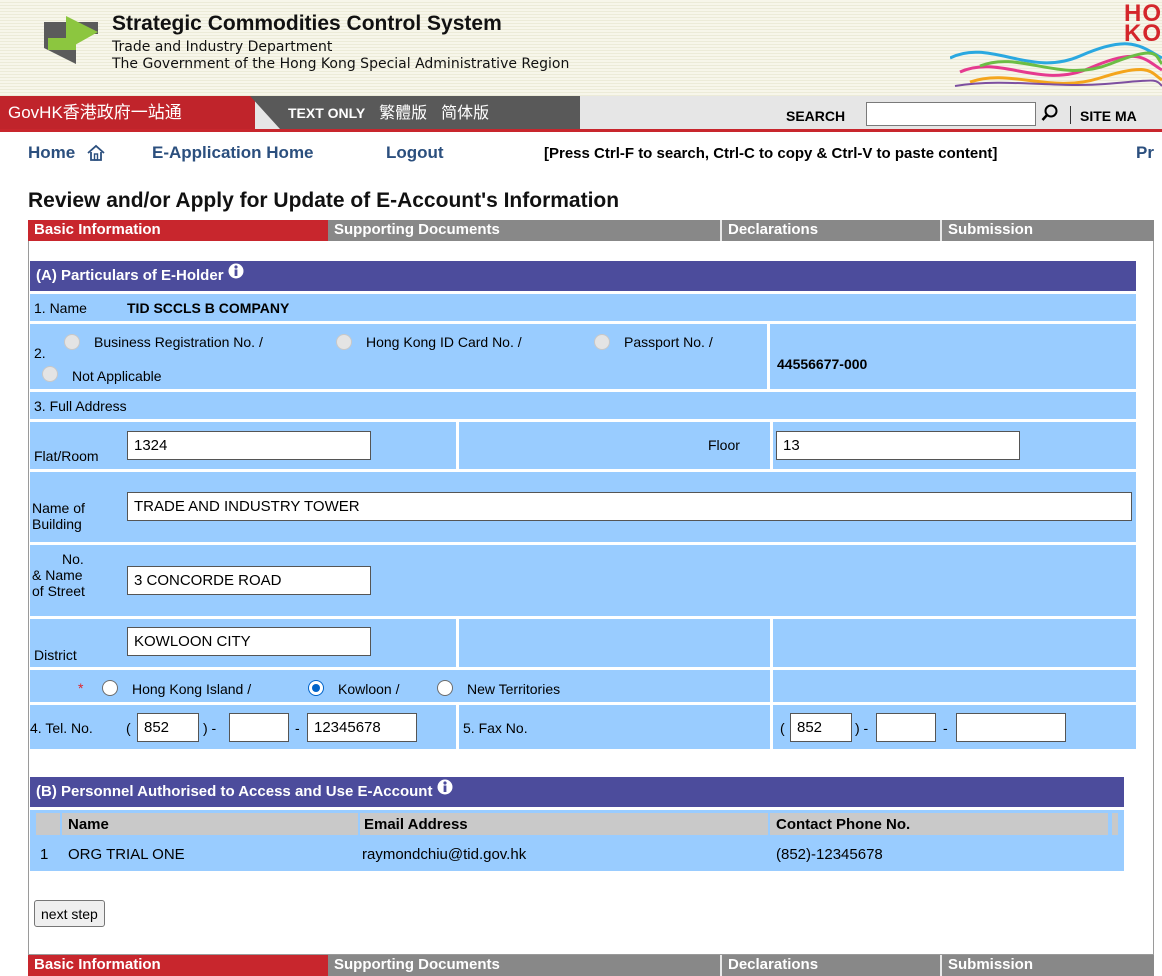  What do you see at coordinates (614, 643) in the screenshot?
I see `district-empty-cell` at bounding box center [614, 643].